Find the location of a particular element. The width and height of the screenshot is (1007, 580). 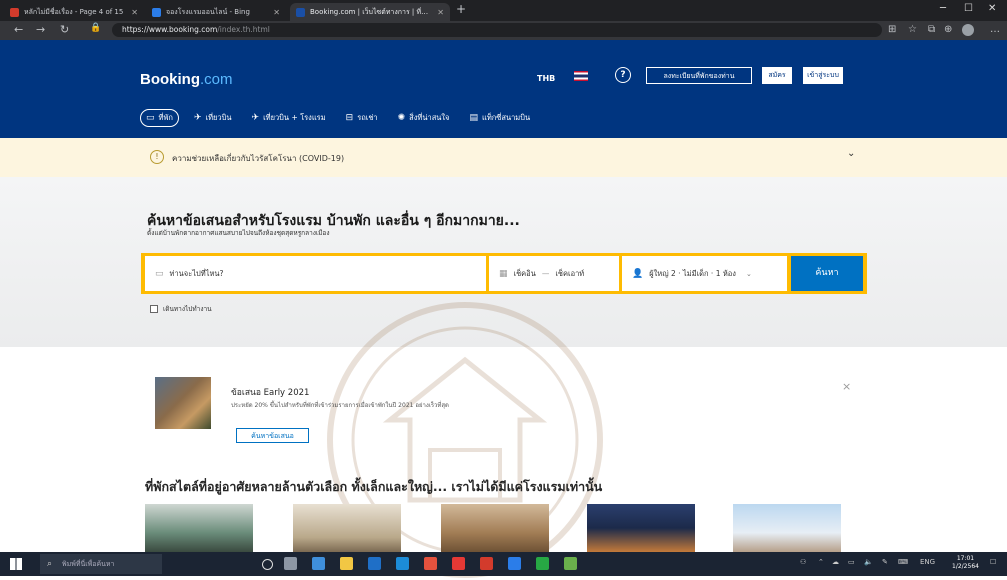

checkbox-icon is located at coordinates (154, 309).